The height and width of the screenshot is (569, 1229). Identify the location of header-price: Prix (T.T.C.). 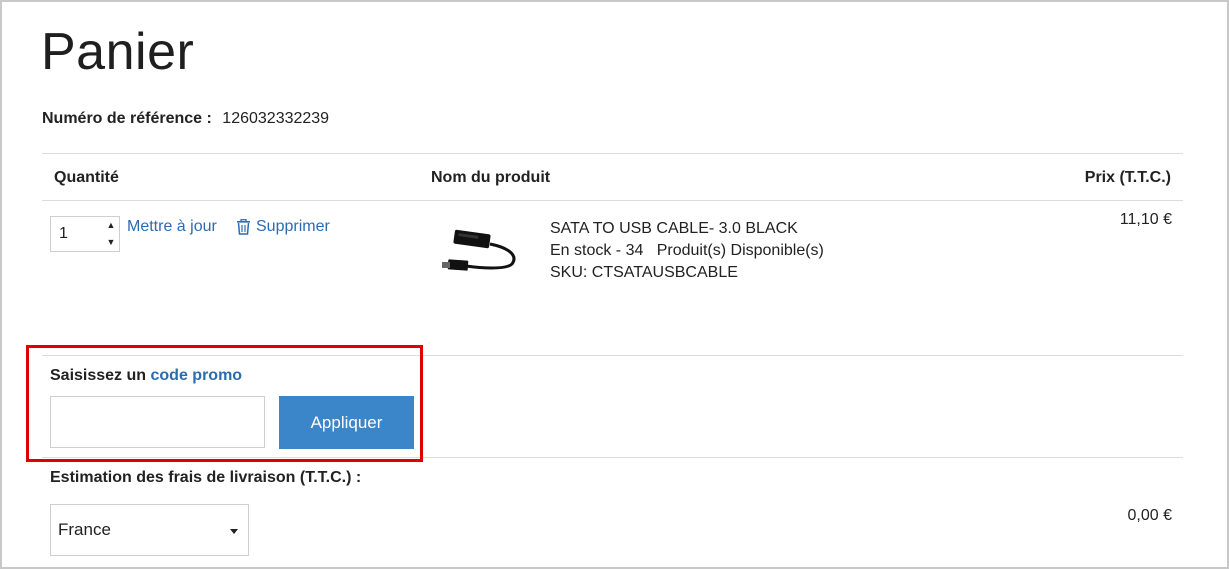
(1127, 177).